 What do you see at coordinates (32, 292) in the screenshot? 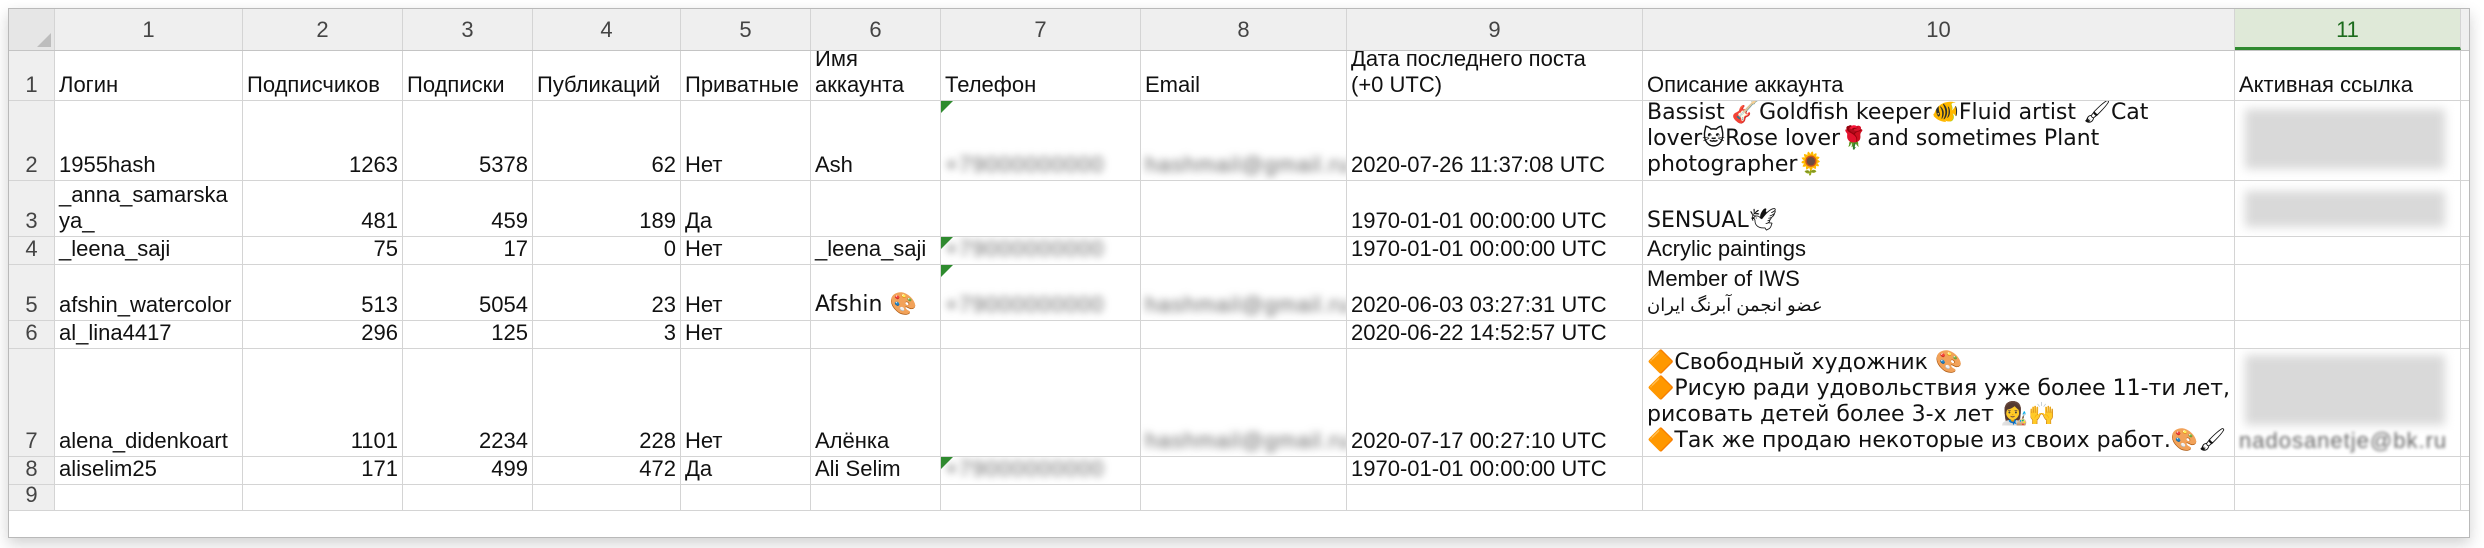
I see `row-number: 5` at bounding box center [32, 292].